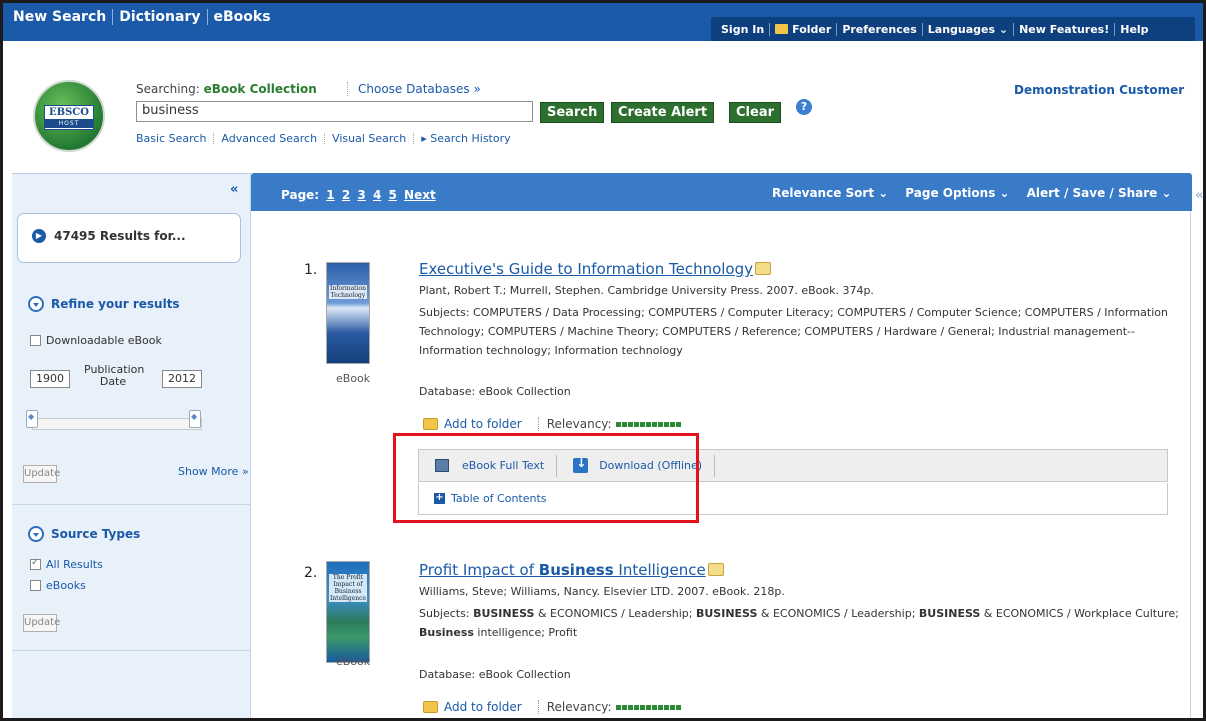 The height and width of the screenshot is (721, 1206). Describe the element at coordinates (69, 112) in the screenshot. I see `logo-text-ebsco: EBSCO` at that location.